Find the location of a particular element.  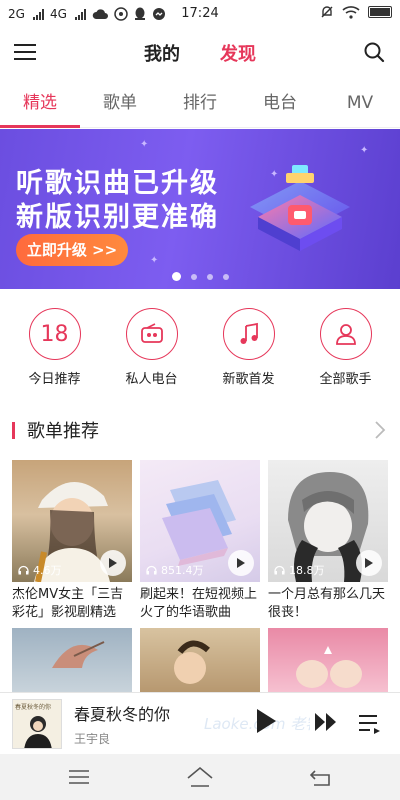

quick-entries: 18 今日推荐 私人电台 新歌首发 全部歌手 is located at coordinates (200, 342).